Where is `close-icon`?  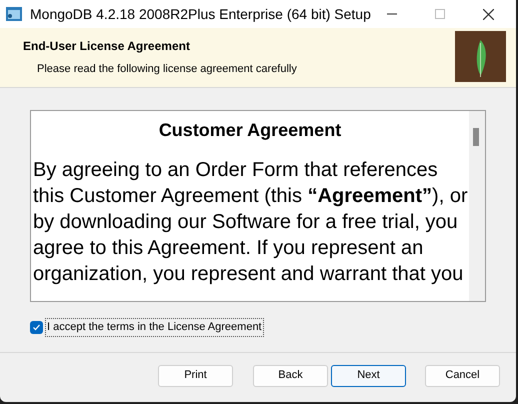 close-icon is located at coordinates (488, 14).